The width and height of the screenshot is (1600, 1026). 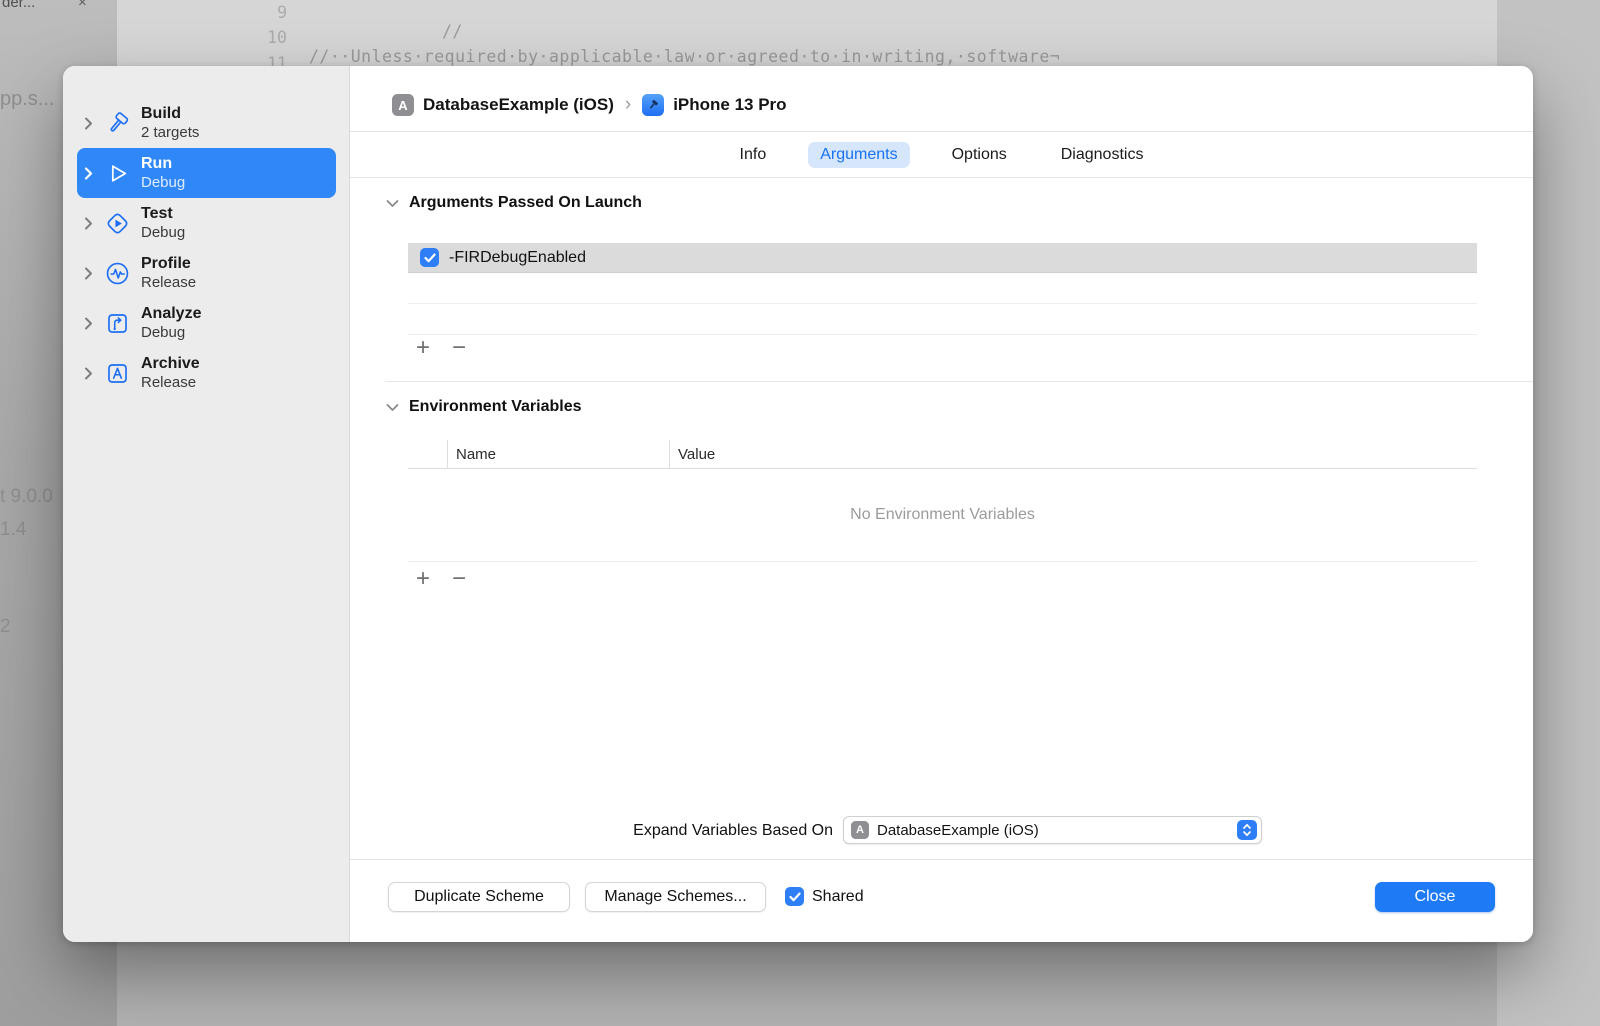 I want to click on env-value-column-header: Value, so click(x=1073, y=454).